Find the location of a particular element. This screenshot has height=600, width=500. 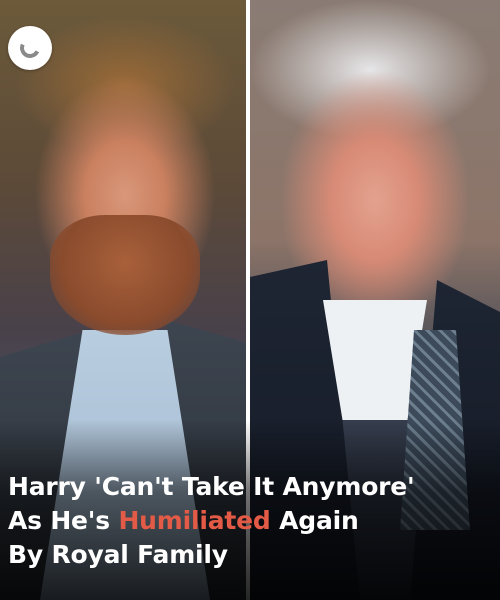

logo-mark-icon is located at coordinates (30, 48).